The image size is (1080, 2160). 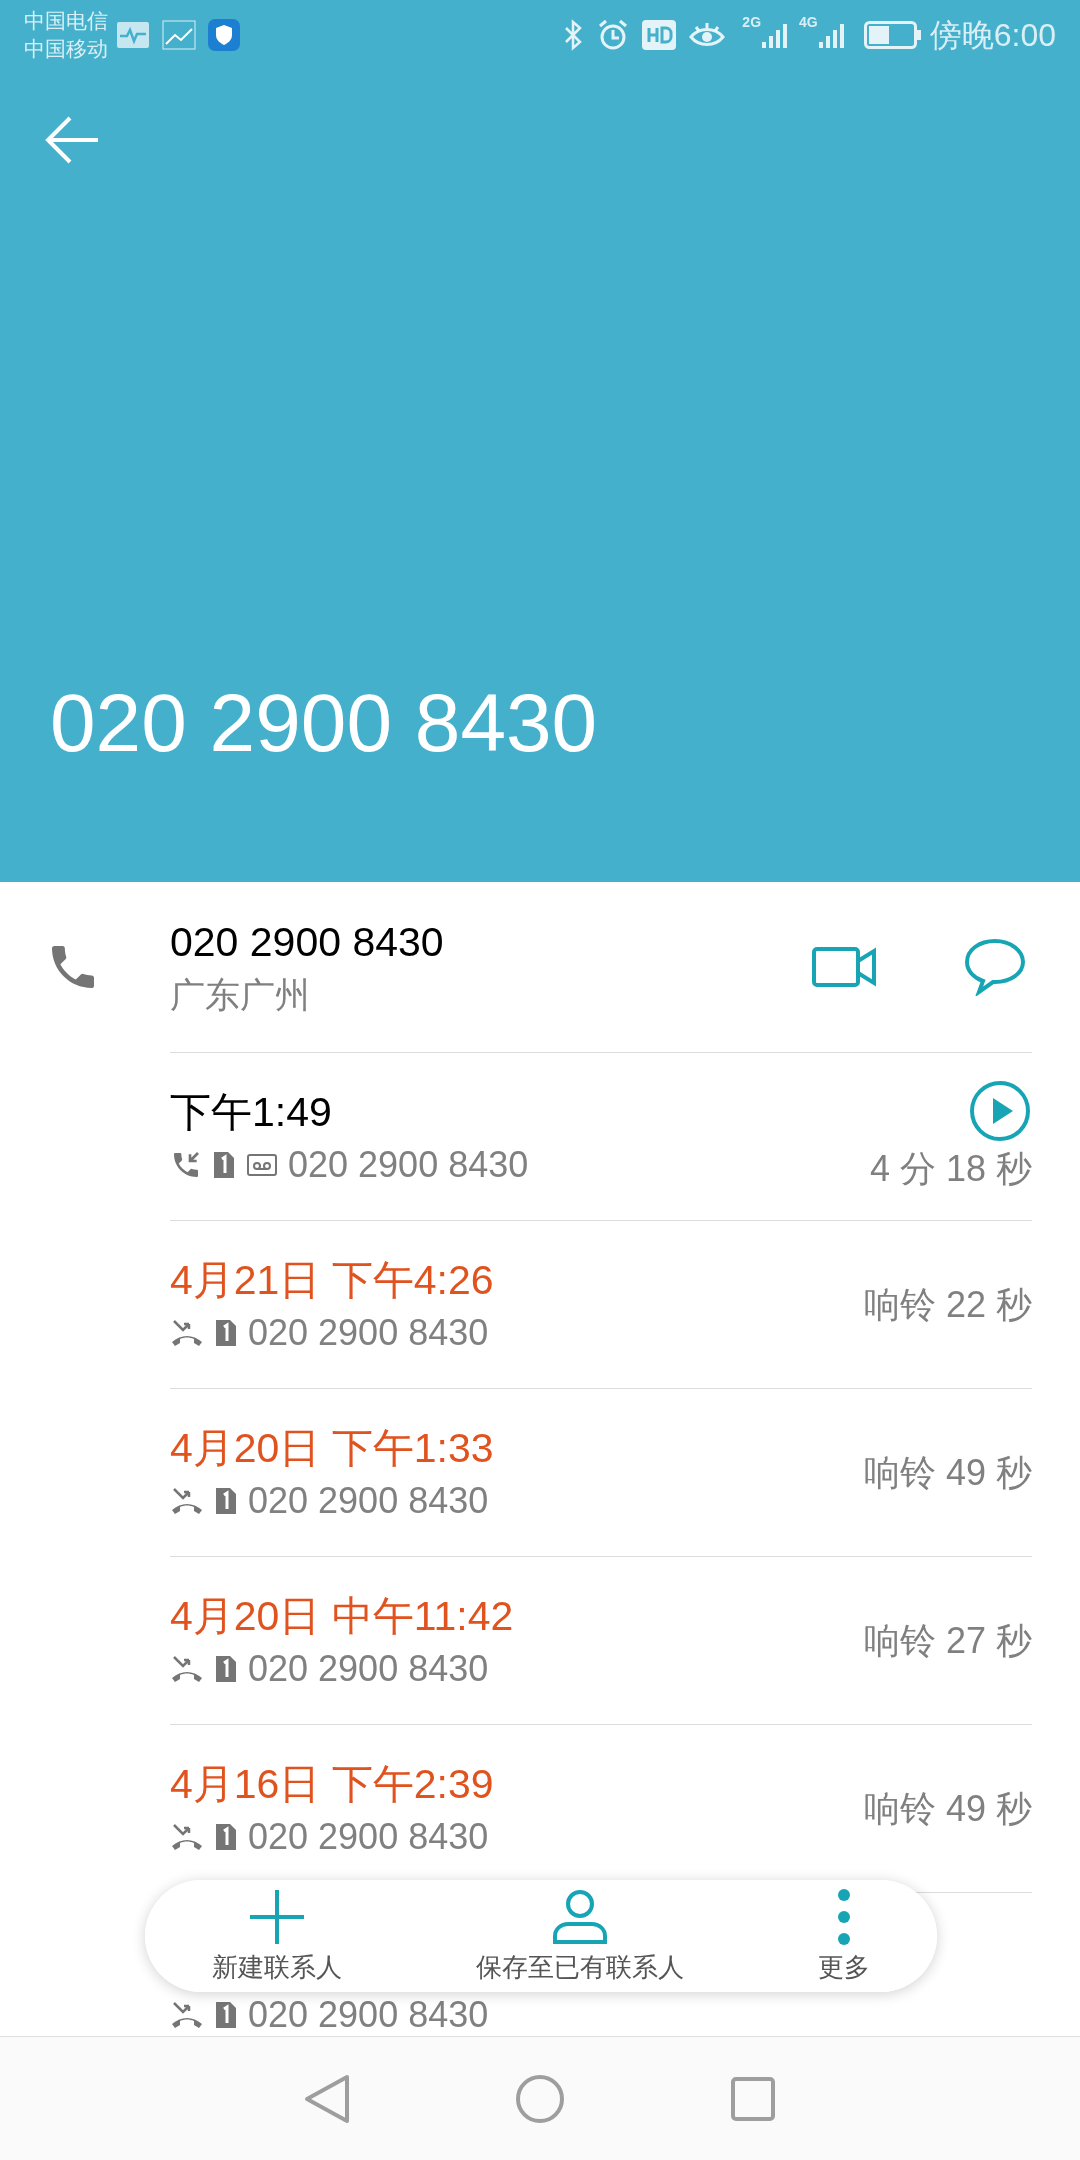 What do you see at coordinates (66, 49) in the screenshot?
I see `carrier-name: 中国移动` at bounding box center [66, 49].